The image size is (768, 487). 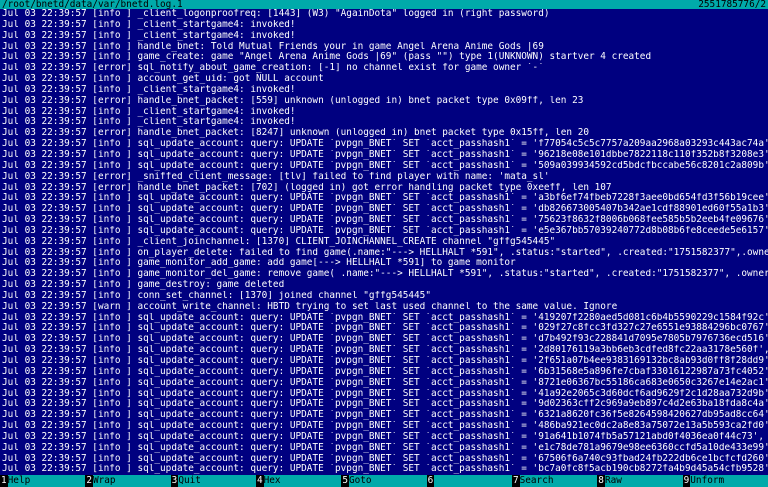 I want to click on fkey-number: 4, so click(x=259, y=481).